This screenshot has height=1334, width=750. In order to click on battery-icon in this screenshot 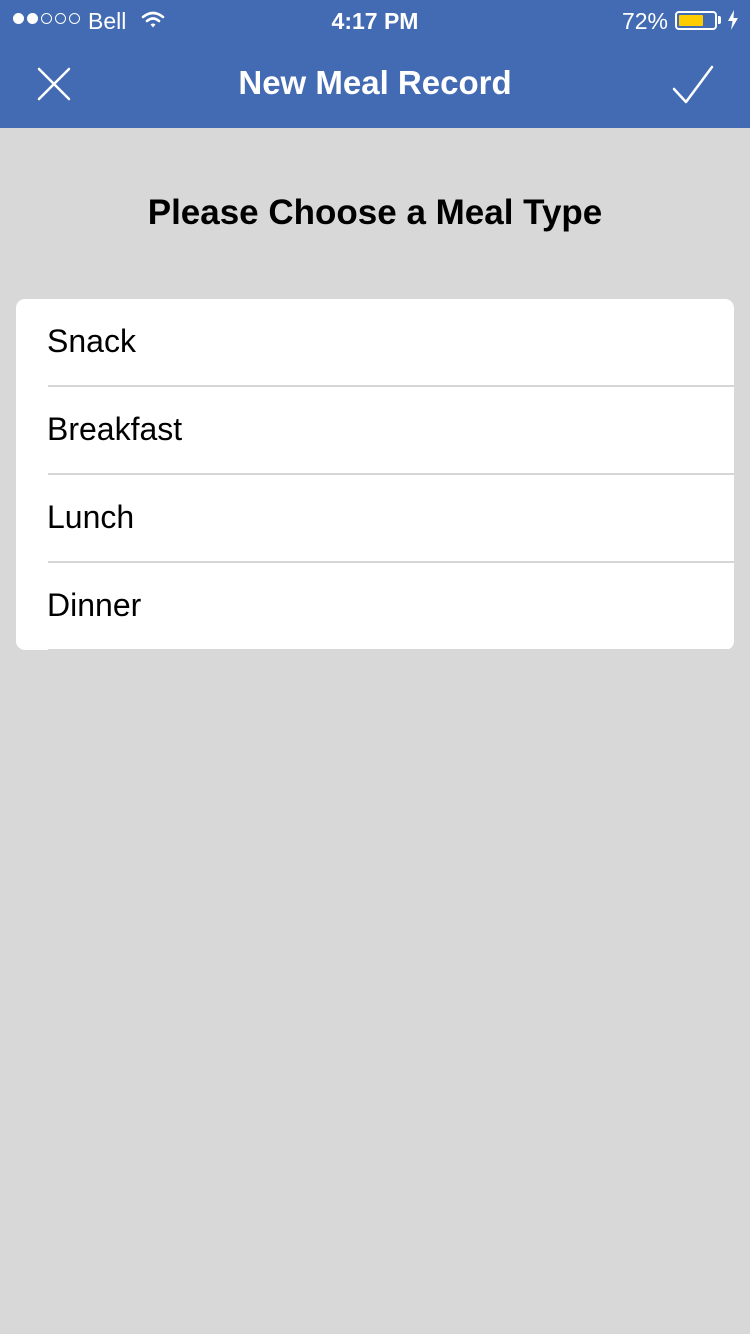, I will do `click(696, 20)`.